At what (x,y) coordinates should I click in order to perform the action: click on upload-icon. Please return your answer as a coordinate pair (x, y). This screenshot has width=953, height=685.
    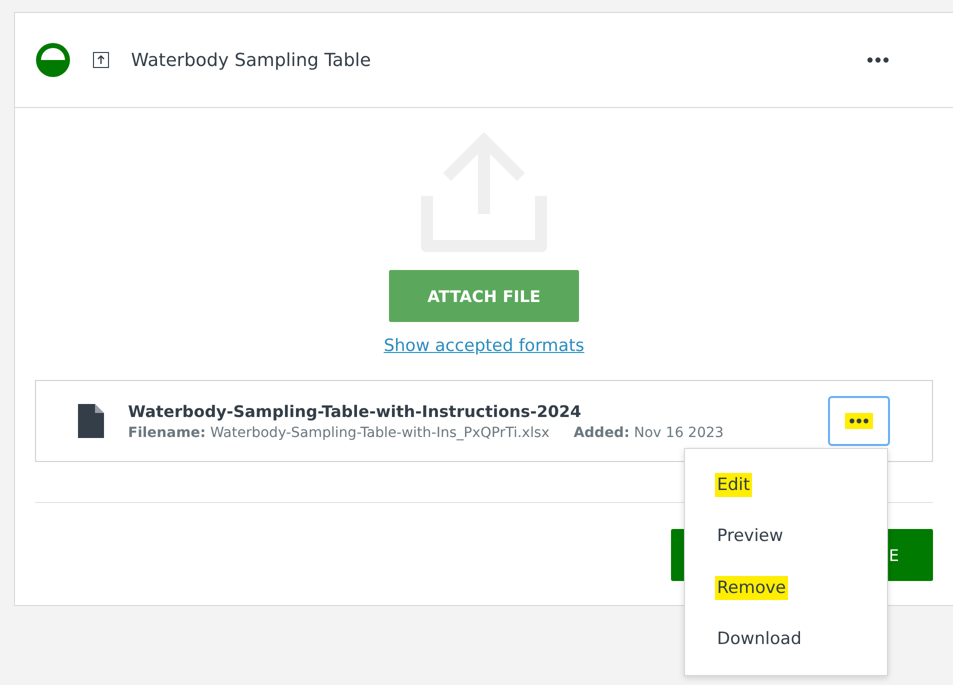
    Looking at the image, I should click on (101, 60).